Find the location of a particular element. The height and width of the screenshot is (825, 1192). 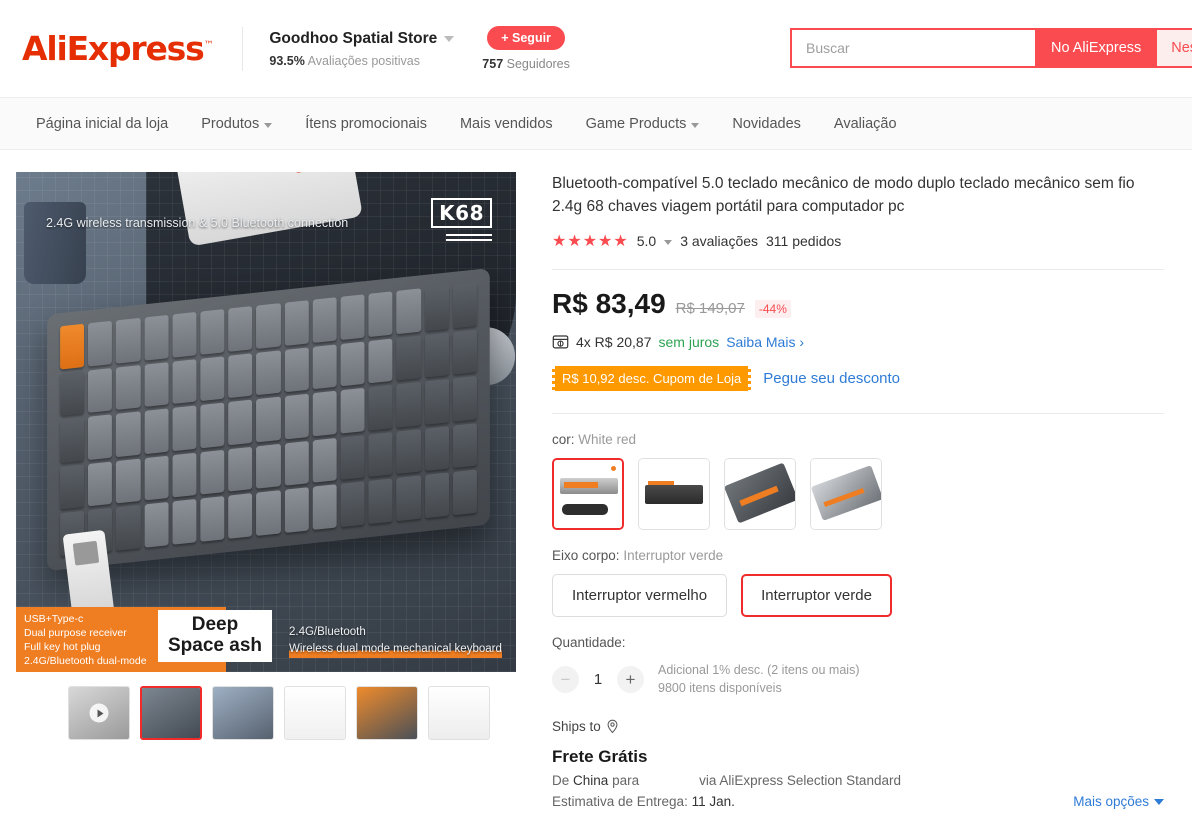

aliexpress-logo: AliExpress™ is located at coordinates (118, 48).